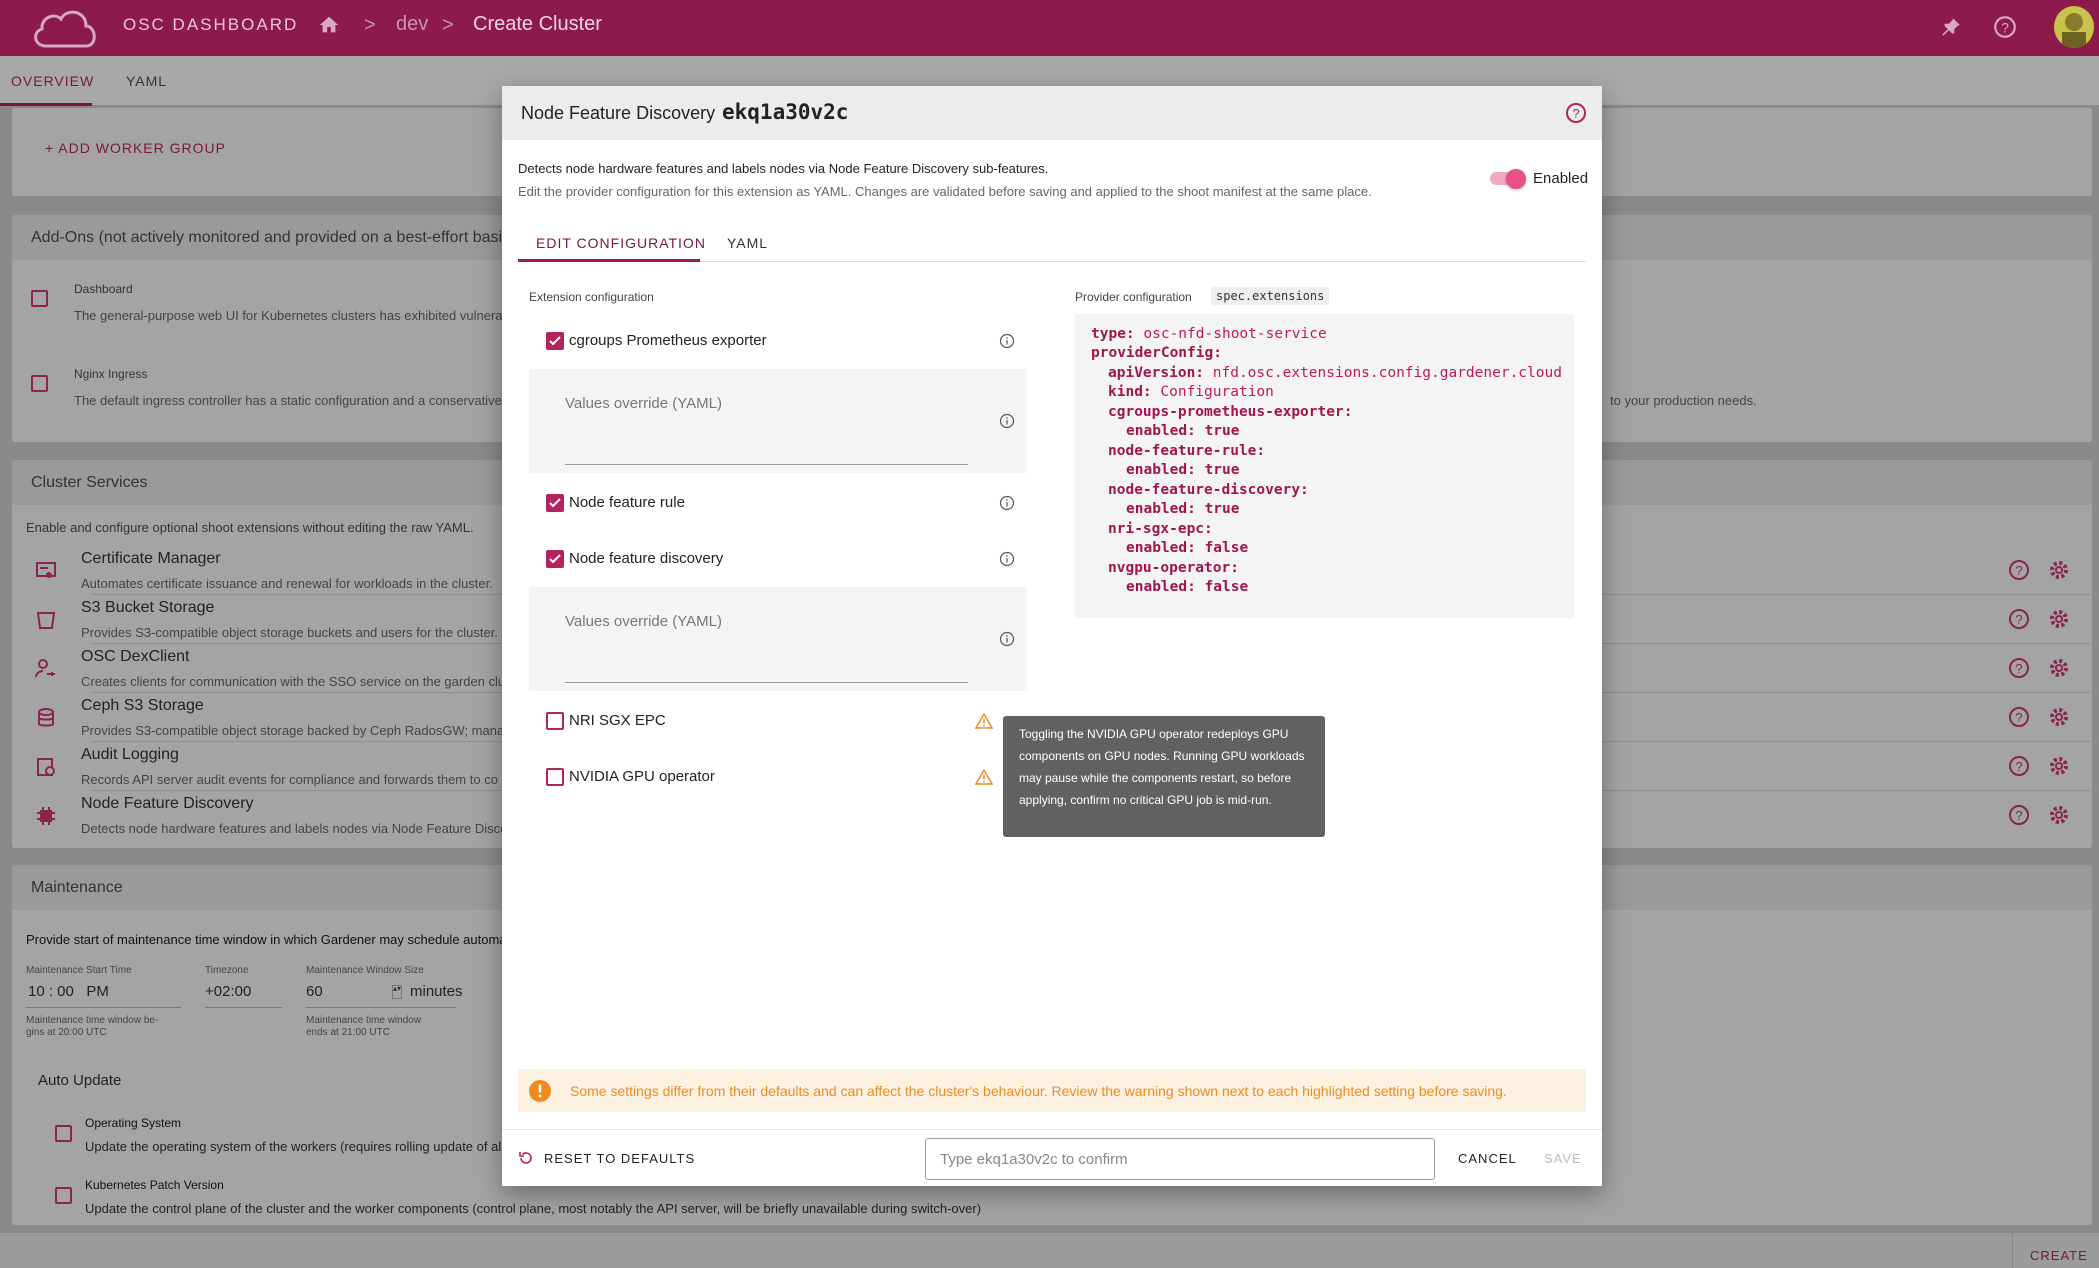  What do you see at coordinates (1208, 490) in the screenshot?
I see `yaml-key: node-feature-discovery:` at bounding box center [1208, 490].